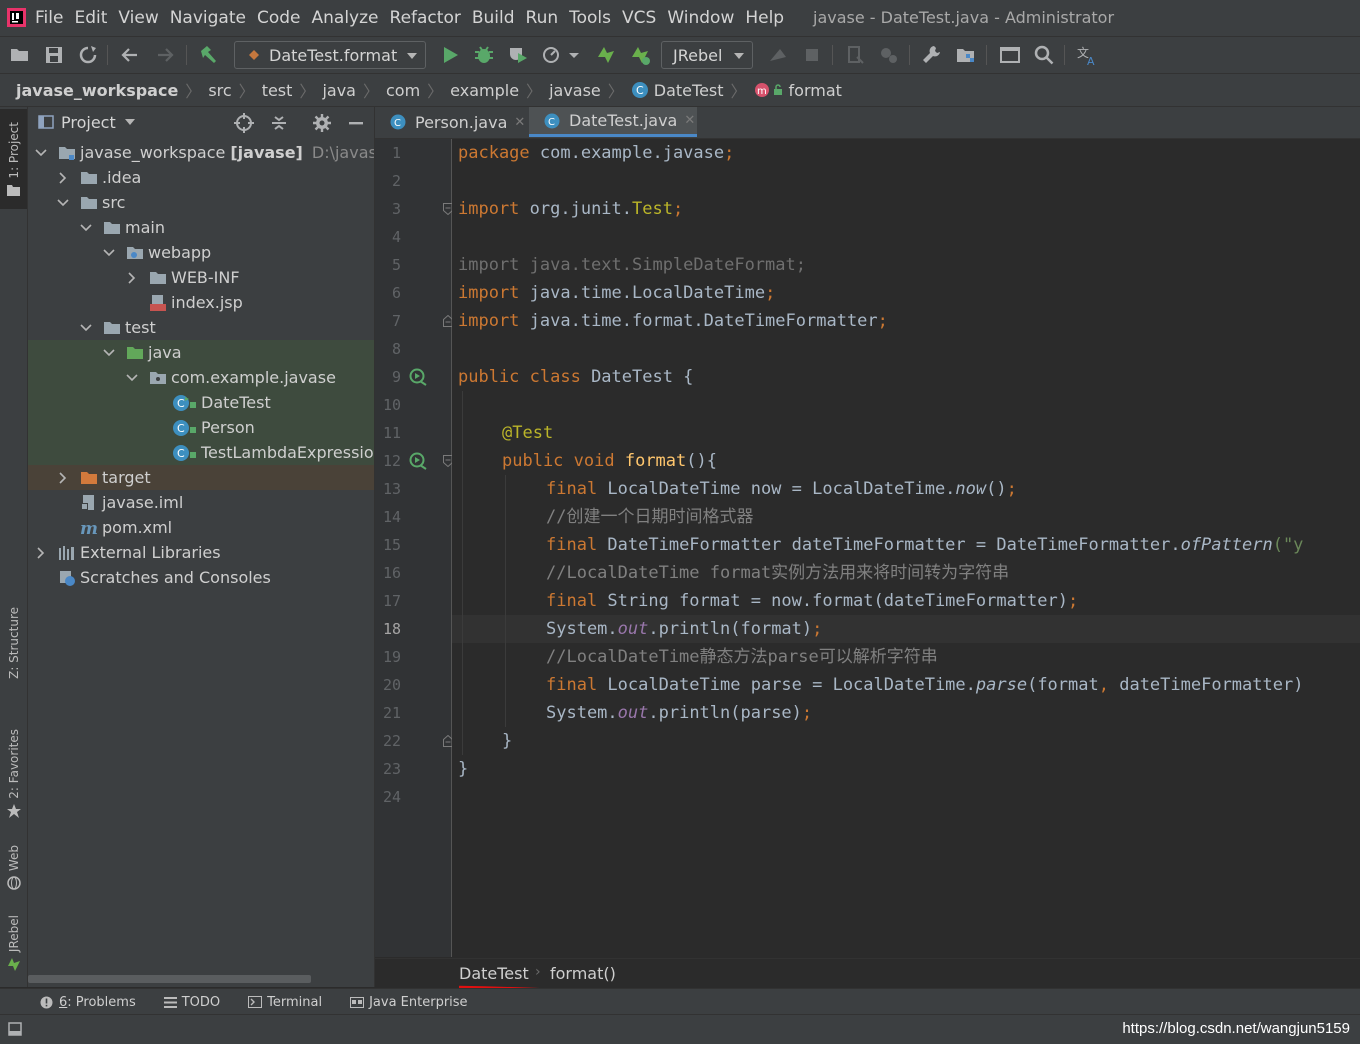 The width and height of the screenshot is (1360, 1044). I want to click on hide-panel-icon, so click(356, 123).